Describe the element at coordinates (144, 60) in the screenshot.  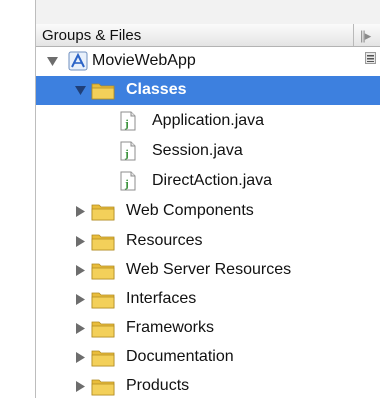
I see `tree-row-label: MovieWebApp` at that location.